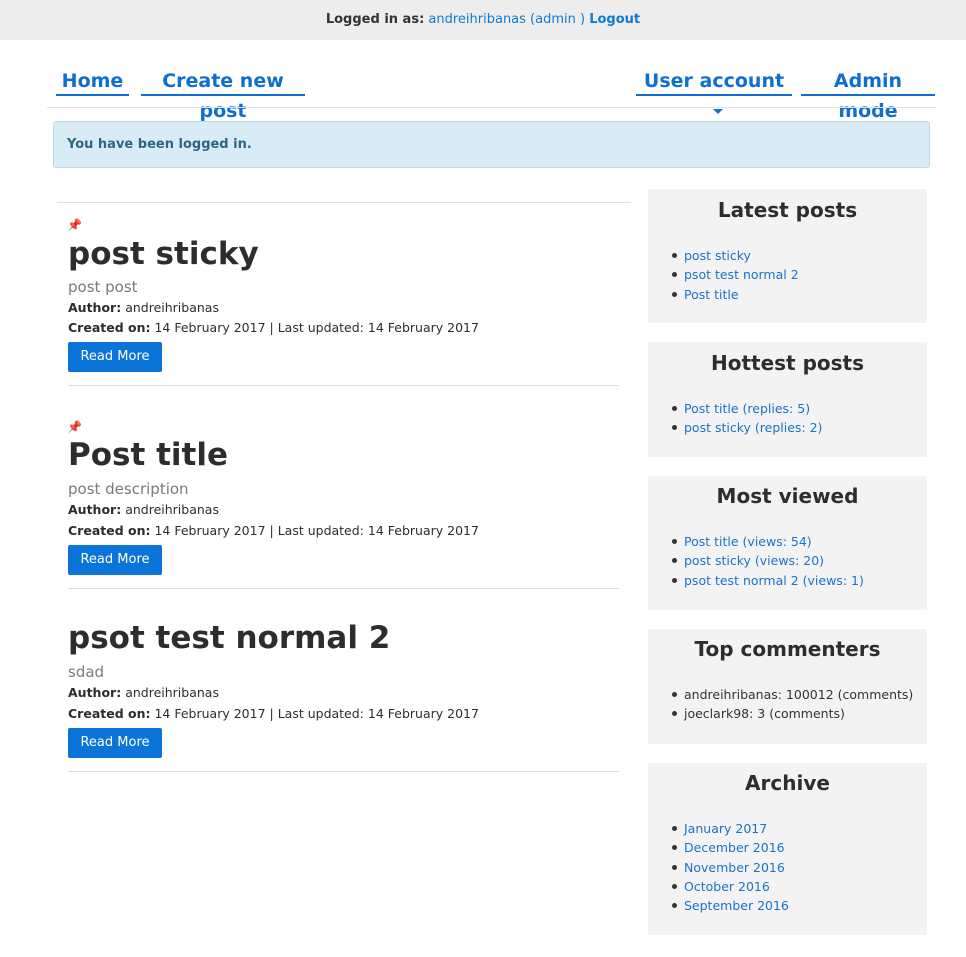  Describe the element at coordinates (375, 19) in the screenshot. I see `logged-in-label: Logged in as:` at that location.